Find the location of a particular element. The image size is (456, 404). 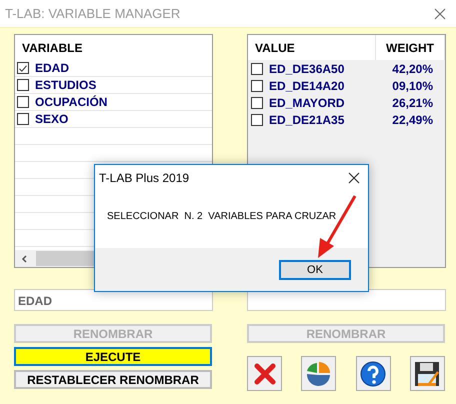

x-icon is located at coordinates (265, 373).